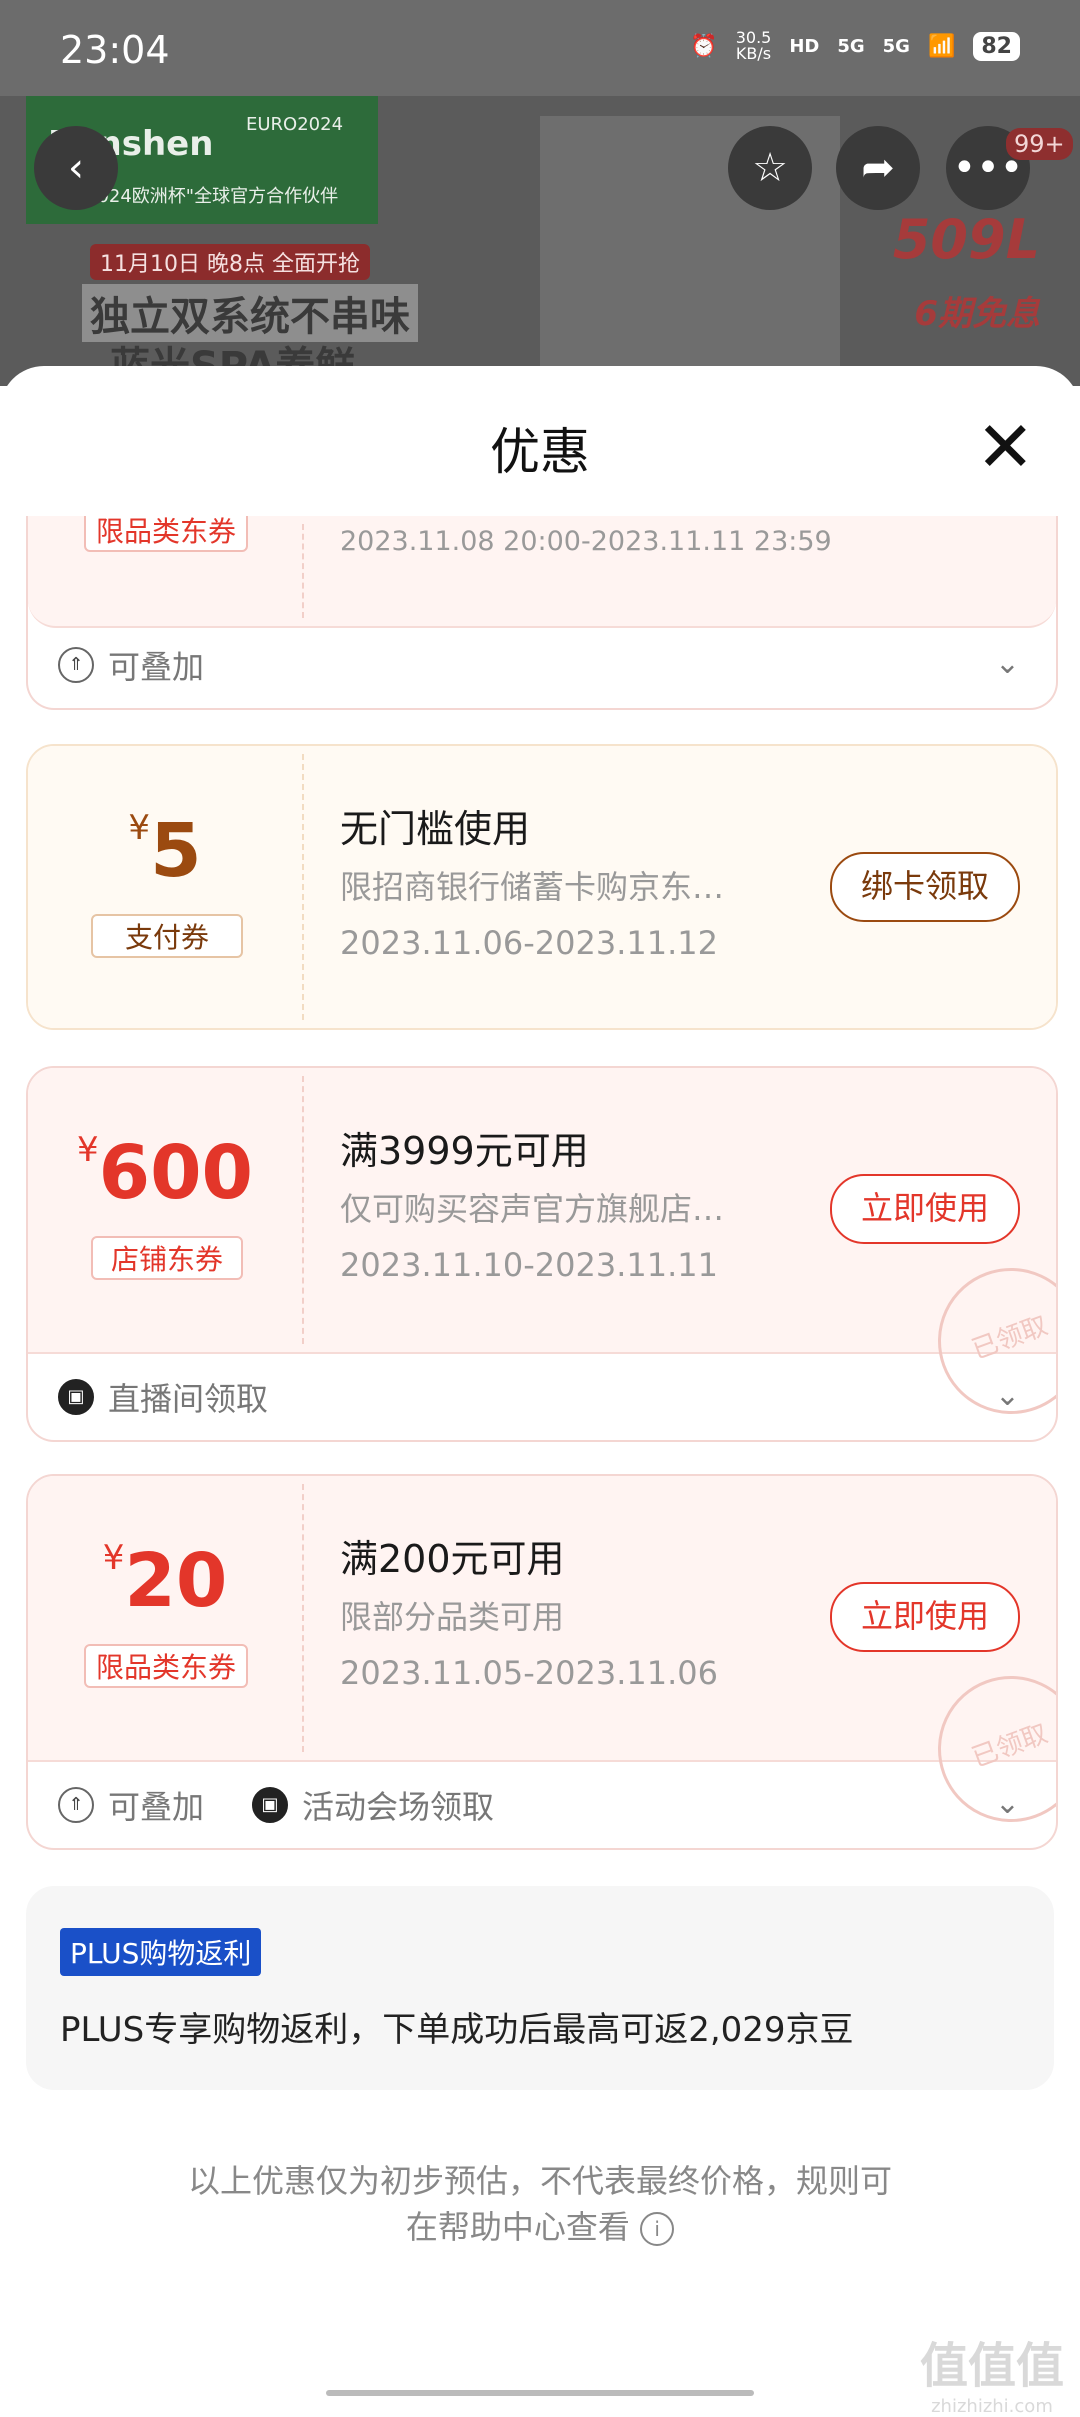 The width and height of the screenshot is (1080, 2417). I want to click on status-icons: ⏰ 30.5 KB/s HD 5G 5G 📶 82, so click(855, 46).